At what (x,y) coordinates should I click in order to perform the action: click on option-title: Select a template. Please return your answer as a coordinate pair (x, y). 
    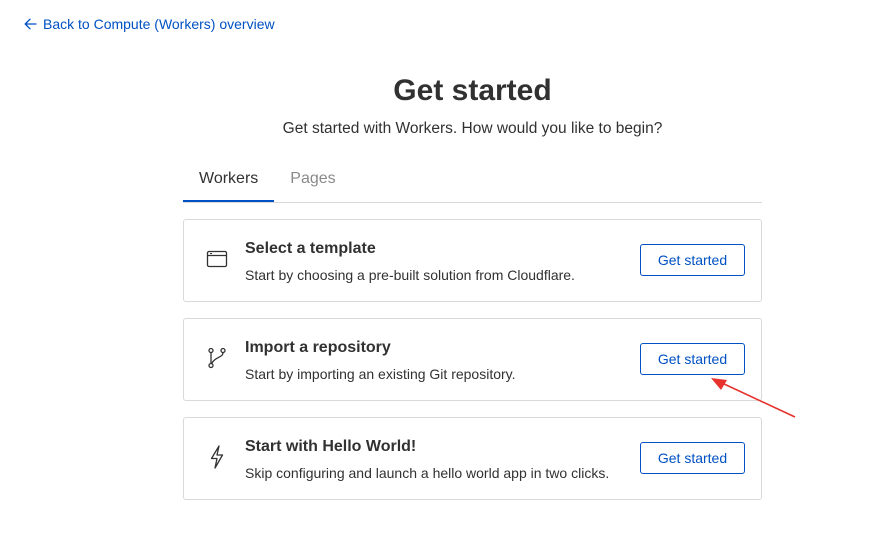
    Looking at the image, I should click on (310, 248).